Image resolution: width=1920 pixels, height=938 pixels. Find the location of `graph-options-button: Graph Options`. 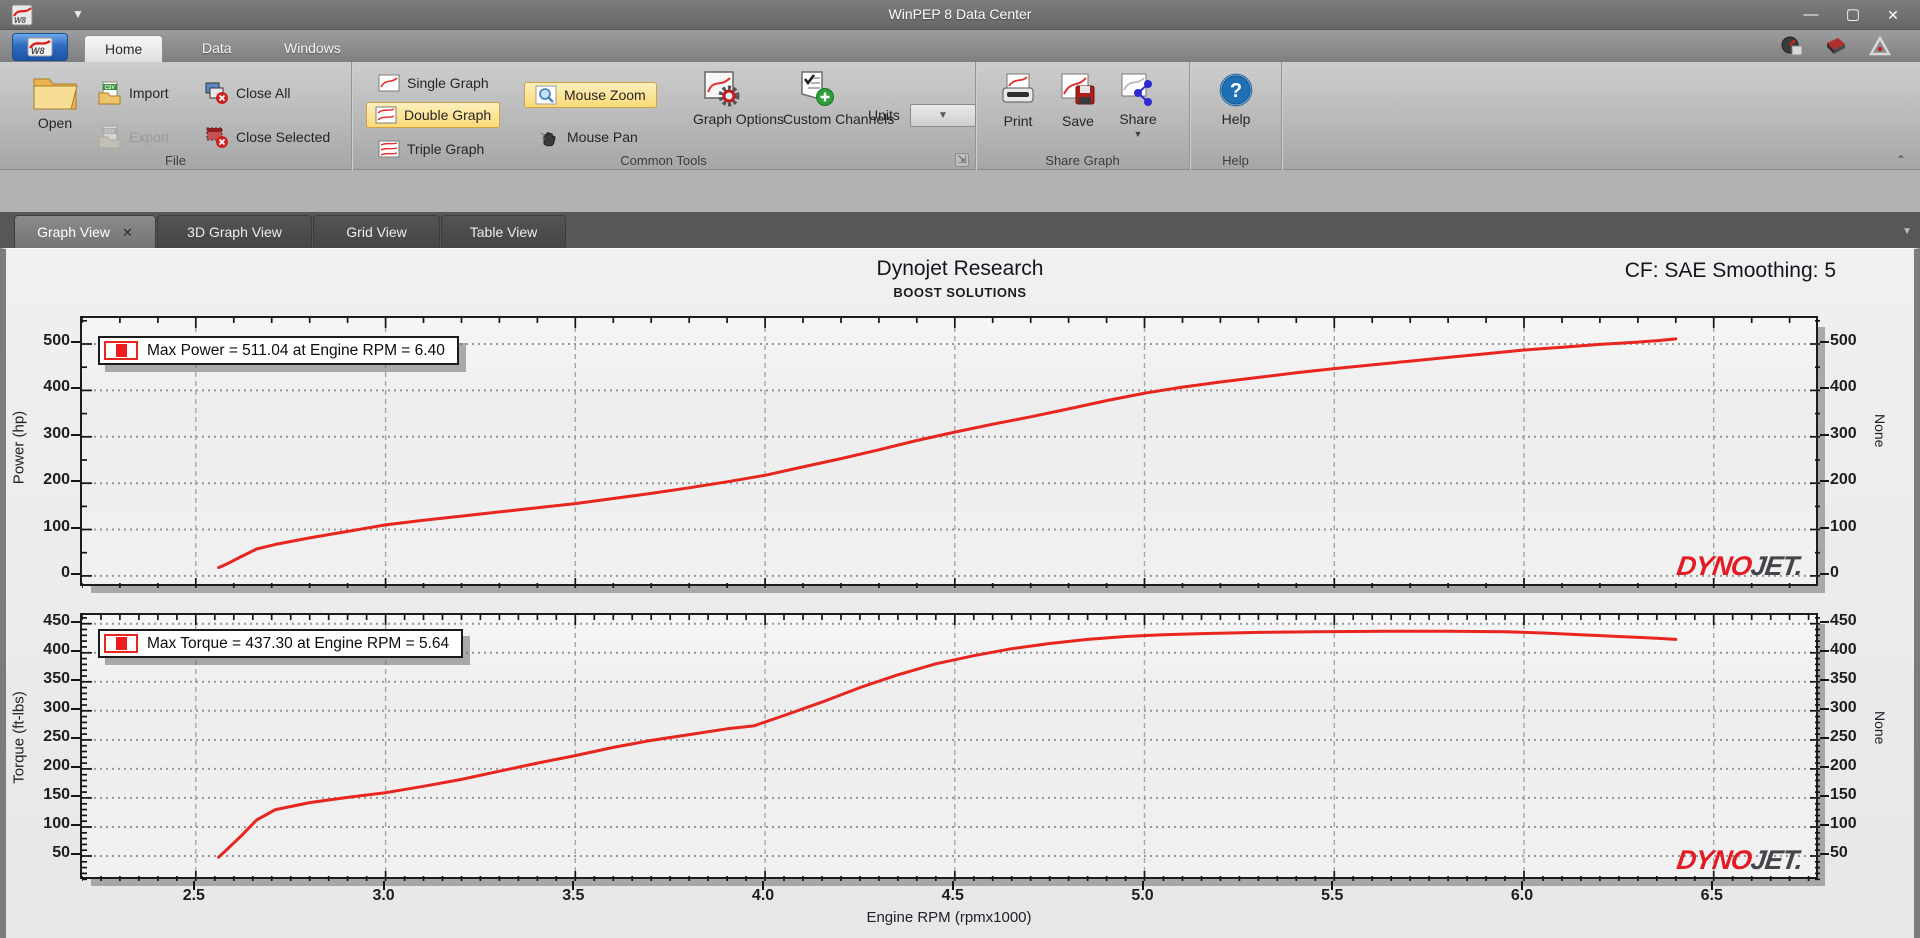

graph-options-button: Graph Options is located at coordinates (732, 98).